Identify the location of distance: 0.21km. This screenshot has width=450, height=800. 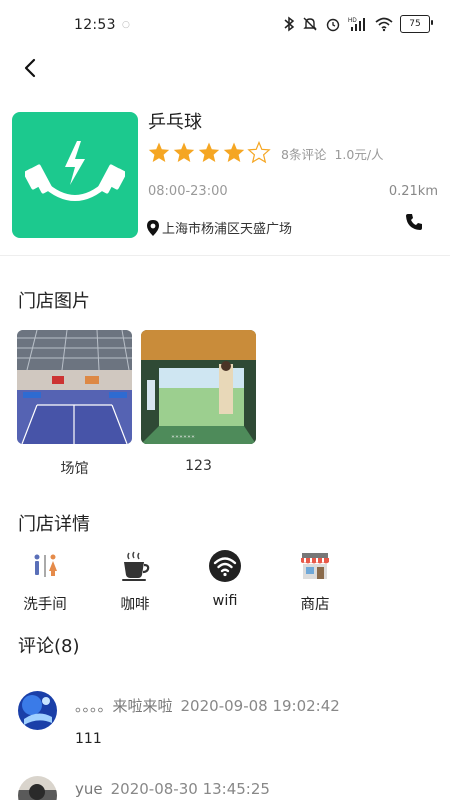
(413, 191).